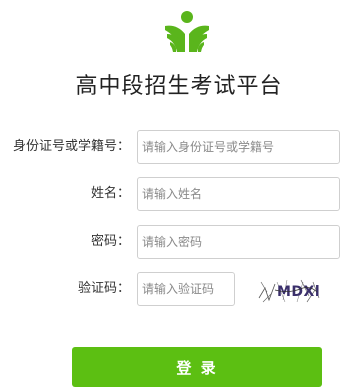  What do you see at coordinates (238, 242) in the screenshot?
I see `password-input` at bounding box center [238, 242].